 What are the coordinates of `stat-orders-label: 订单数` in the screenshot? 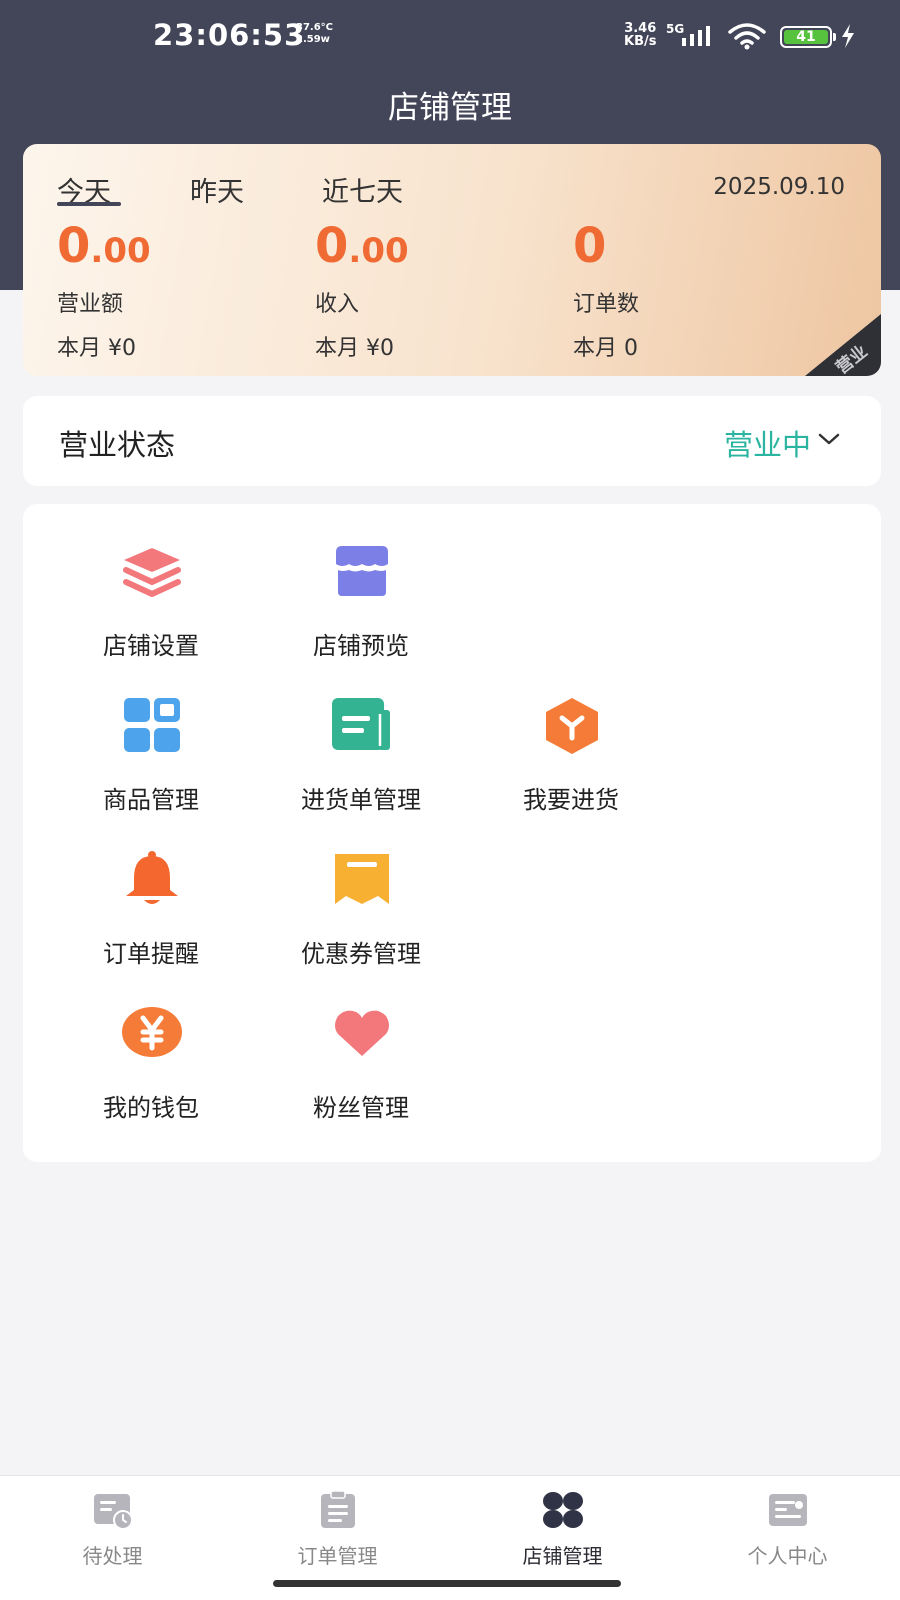 It's located at (606, 304).